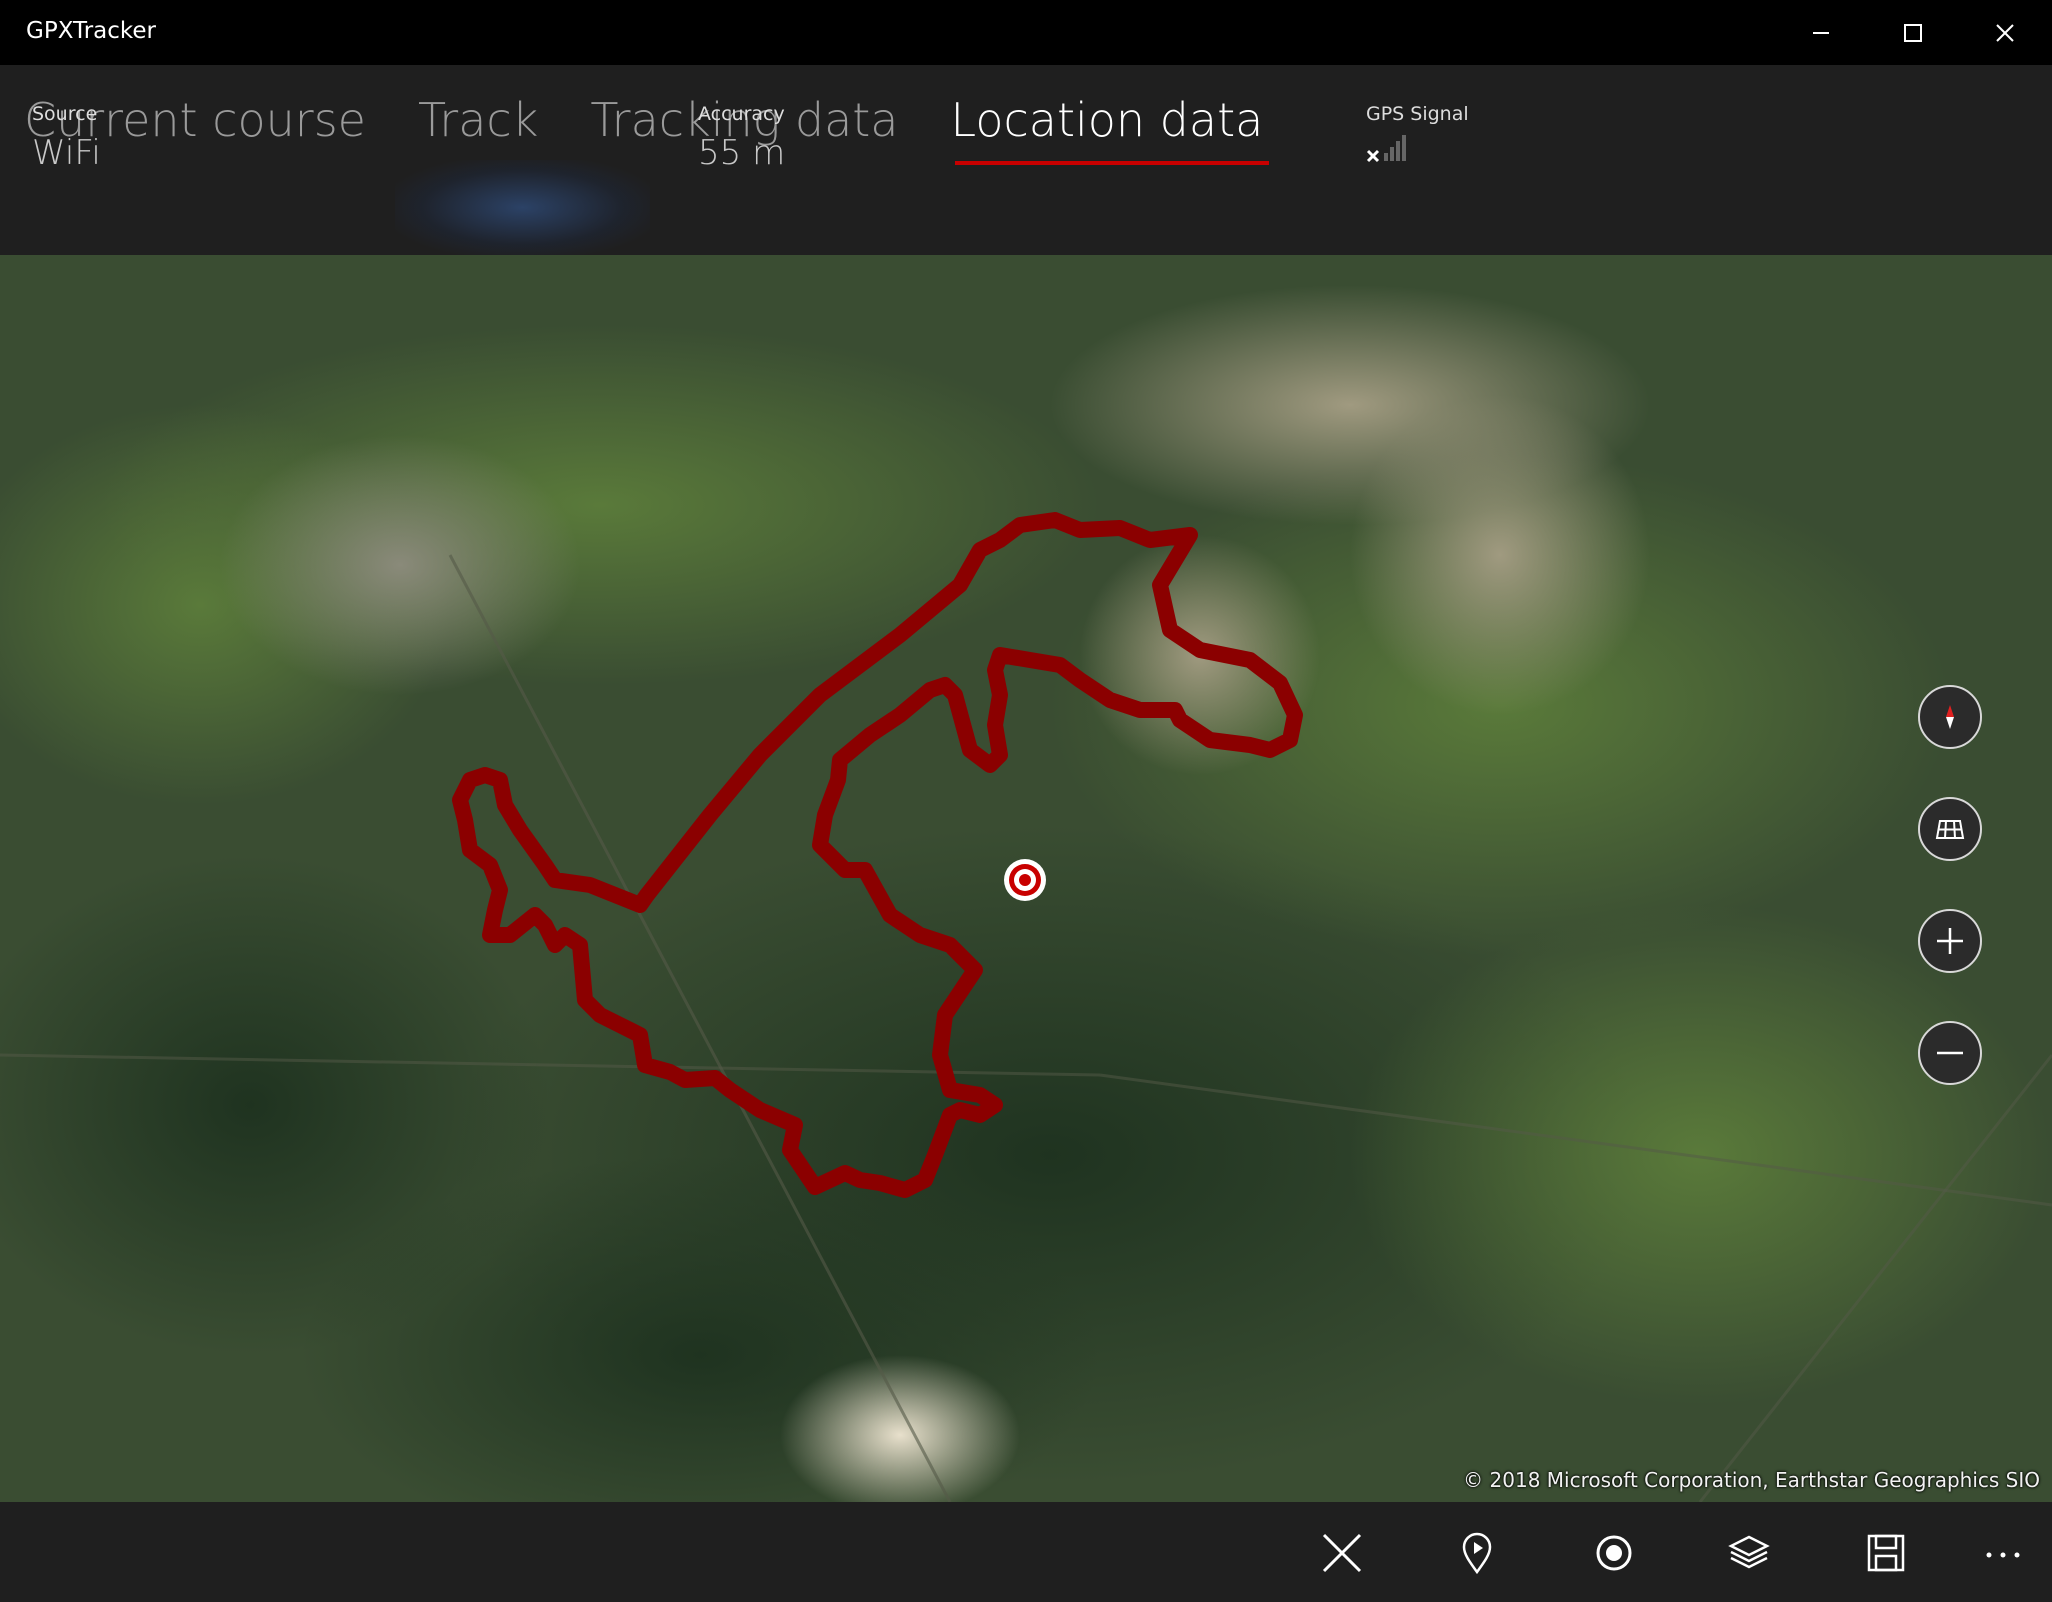  Describe the element at coordinates (65, 114) in the screenshot. I see `source-label: Source` at that location.